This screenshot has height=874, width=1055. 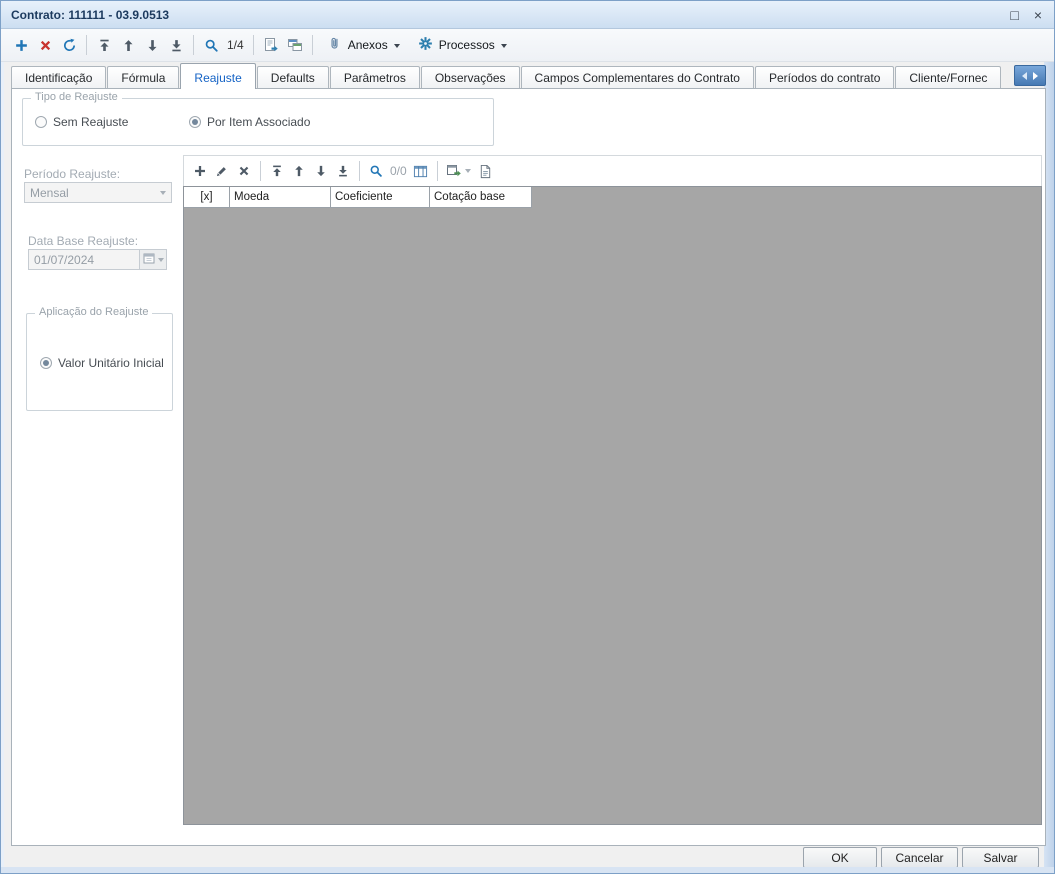 What do you see at coordinates (612, 170) in the screenshot?
I see `grid-toolbar: 0/0` at bounding box center [612, 170].